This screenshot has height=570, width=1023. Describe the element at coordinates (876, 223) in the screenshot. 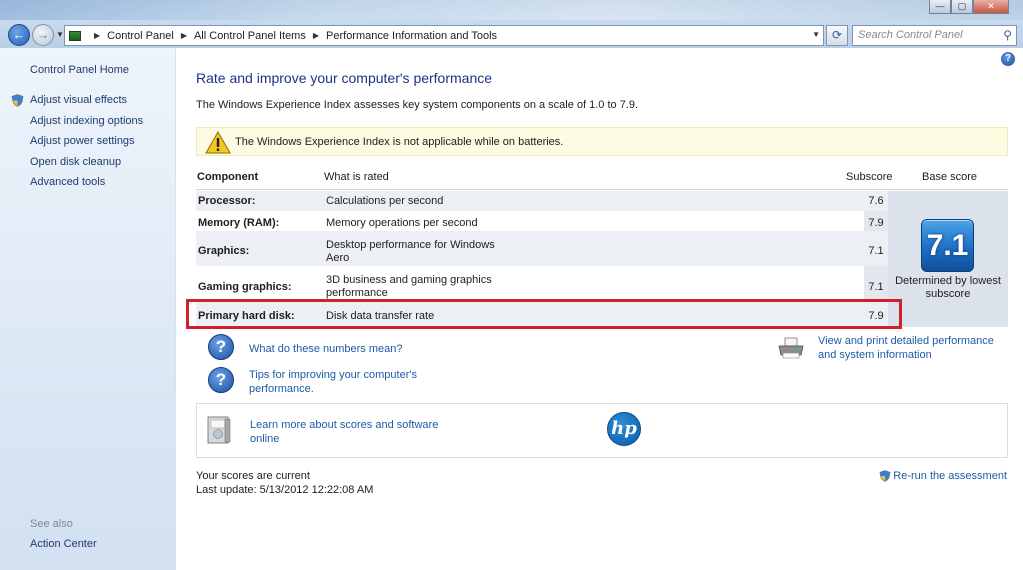

I see `subscore-value: 7.9` at that location.